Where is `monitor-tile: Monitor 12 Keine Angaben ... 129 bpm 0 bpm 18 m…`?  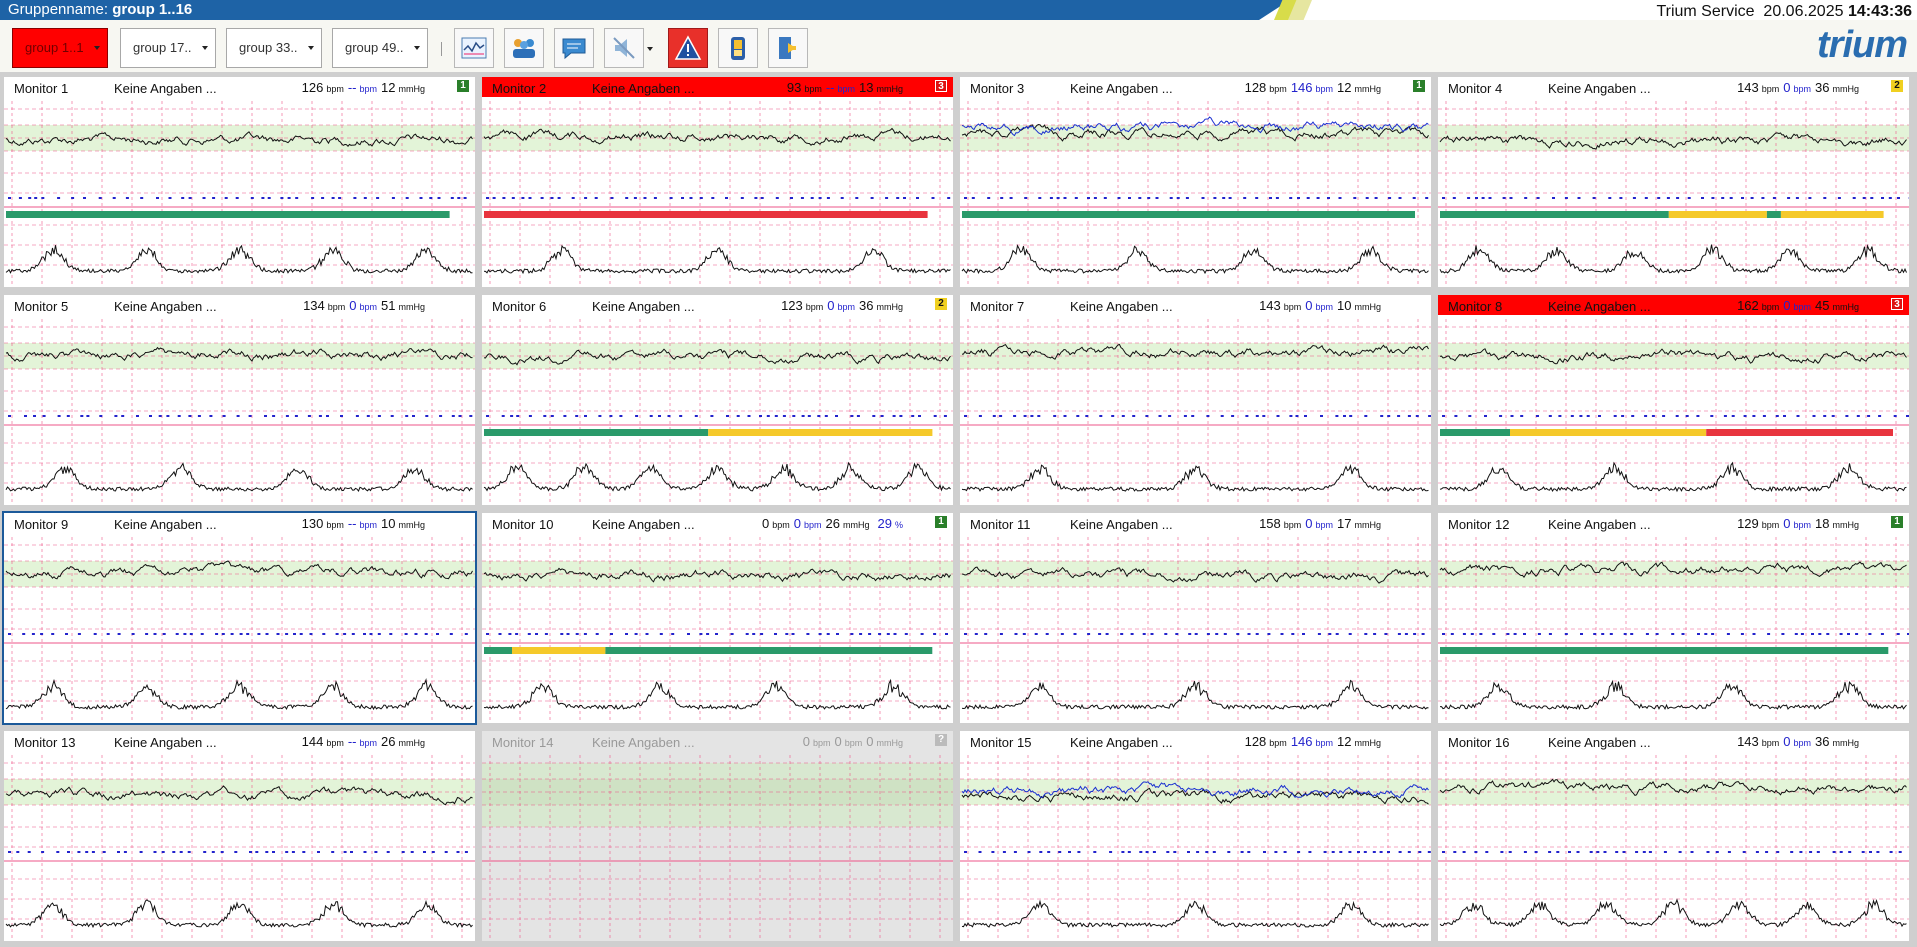
monitor-tile: Monitor 12 Keine Angaben ... 129 bpm 0 bpm 18 m… is located at coordinates (1673, 618).